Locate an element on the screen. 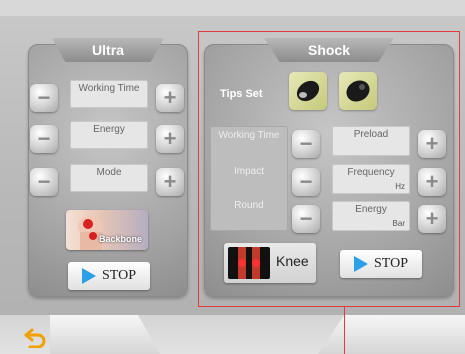 The height and width of the screenshot is (354, 465). mode-label: Mode is located at coordinates (109, 172).